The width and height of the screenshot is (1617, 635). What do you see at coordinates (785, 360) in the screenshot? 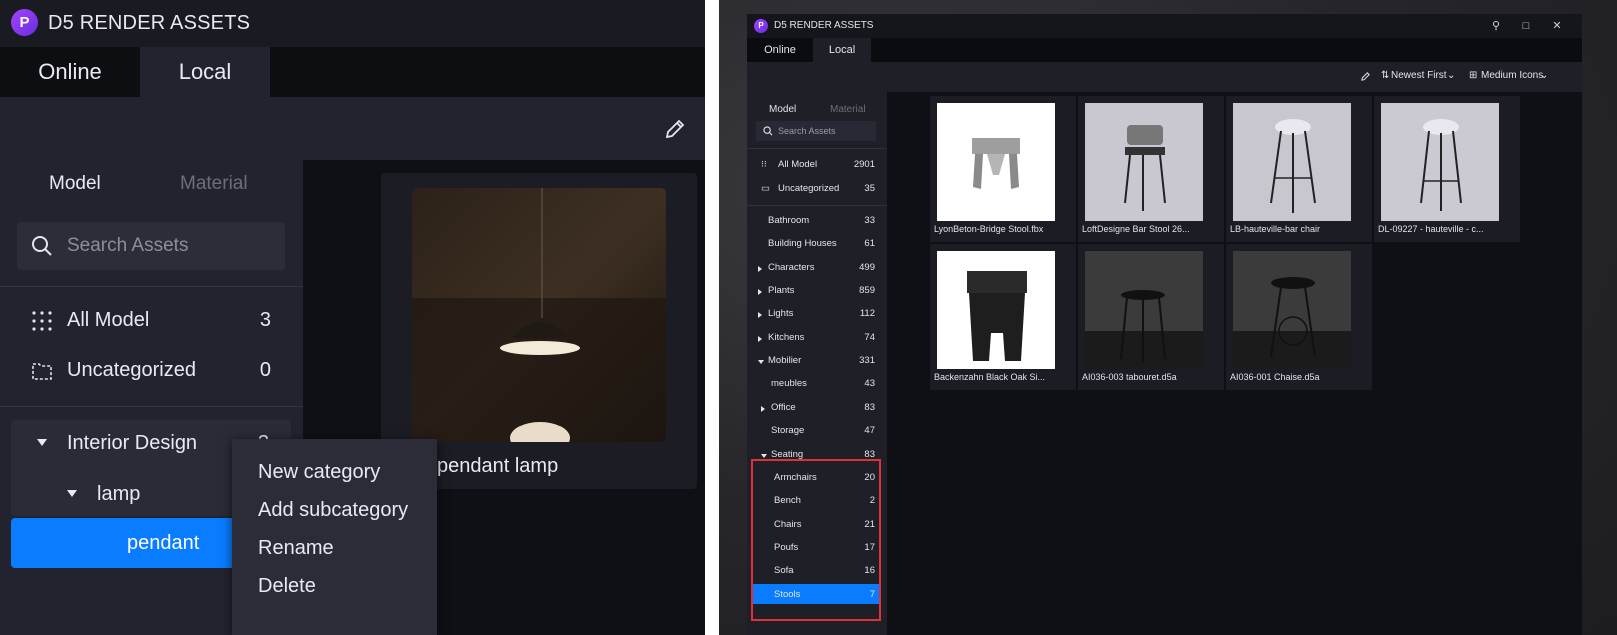
I see `category-label: Mobilier` at bounding box center [785, 360].